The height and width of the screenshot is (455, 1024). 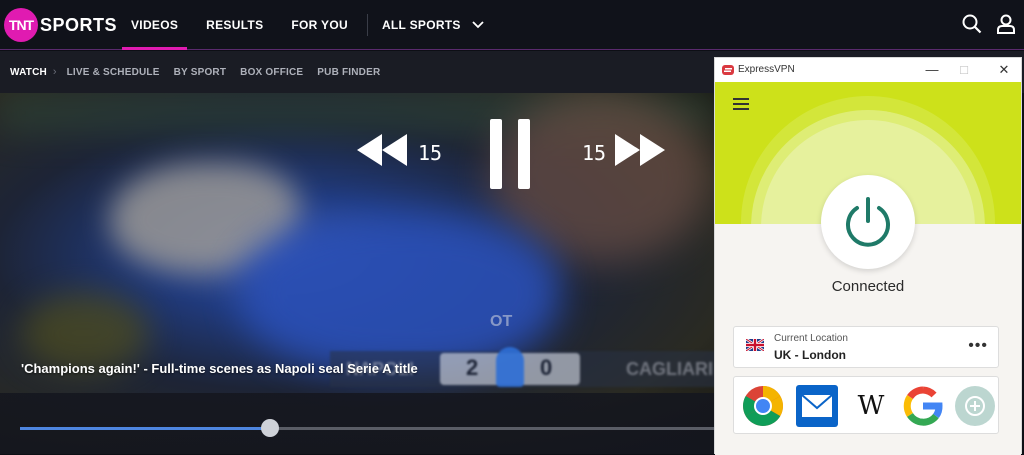 I want to click on expressvpn-logo-icon, so click(x=728, y=70).